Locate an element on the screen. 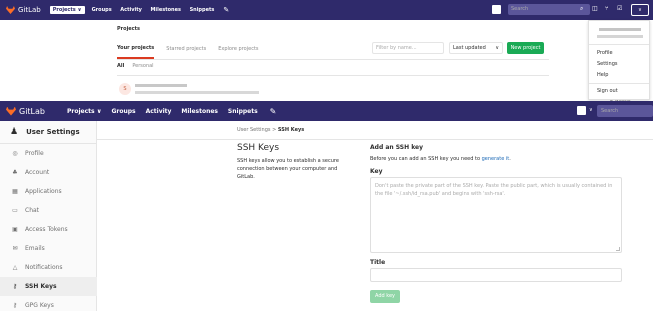 The height and width of the screenshot is (311, 653). add-ssh-key-heading: Add an SSH key is located at coordinates (397, 147).